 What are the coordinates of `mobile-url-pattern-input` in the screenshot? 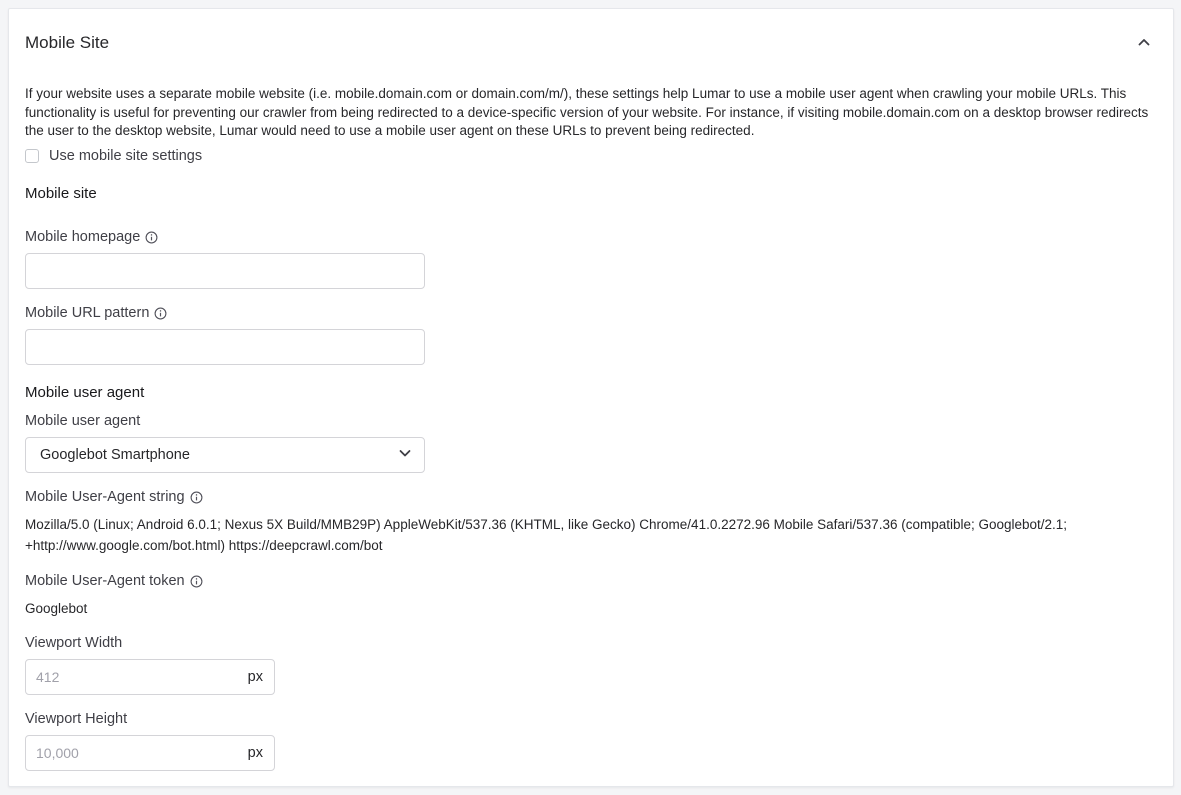 It's located at (225, 347).